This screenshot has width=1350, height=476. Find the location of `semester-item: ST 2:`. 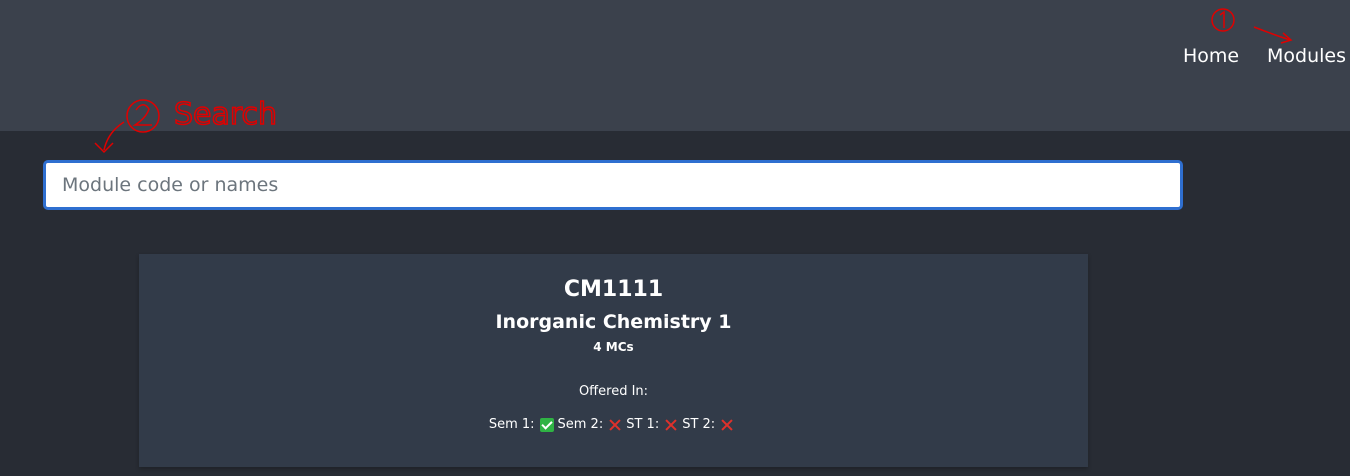

semester-item: ST 2: is located at coordinates (708, 424).